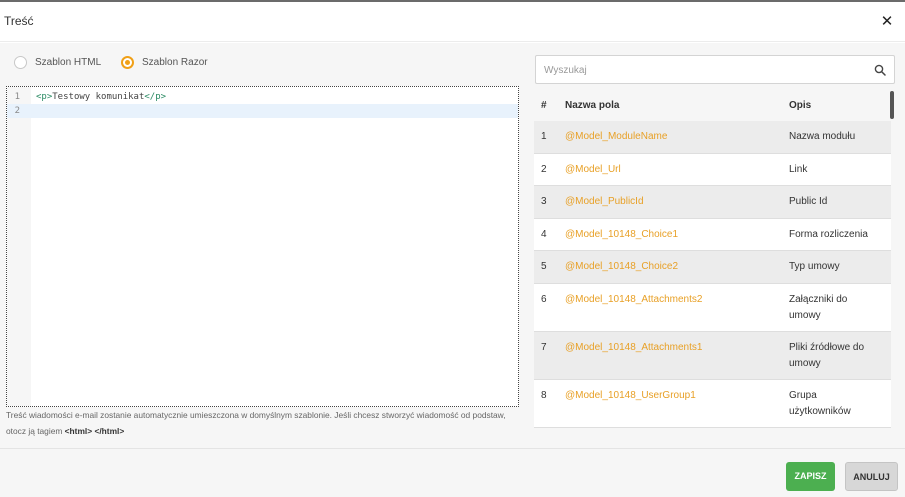 The width and height of the screenshot is (905, 497). Describe the element at coordinates (593, 170) in the screenshot. I see `field-name: @Model_Url` at that location.